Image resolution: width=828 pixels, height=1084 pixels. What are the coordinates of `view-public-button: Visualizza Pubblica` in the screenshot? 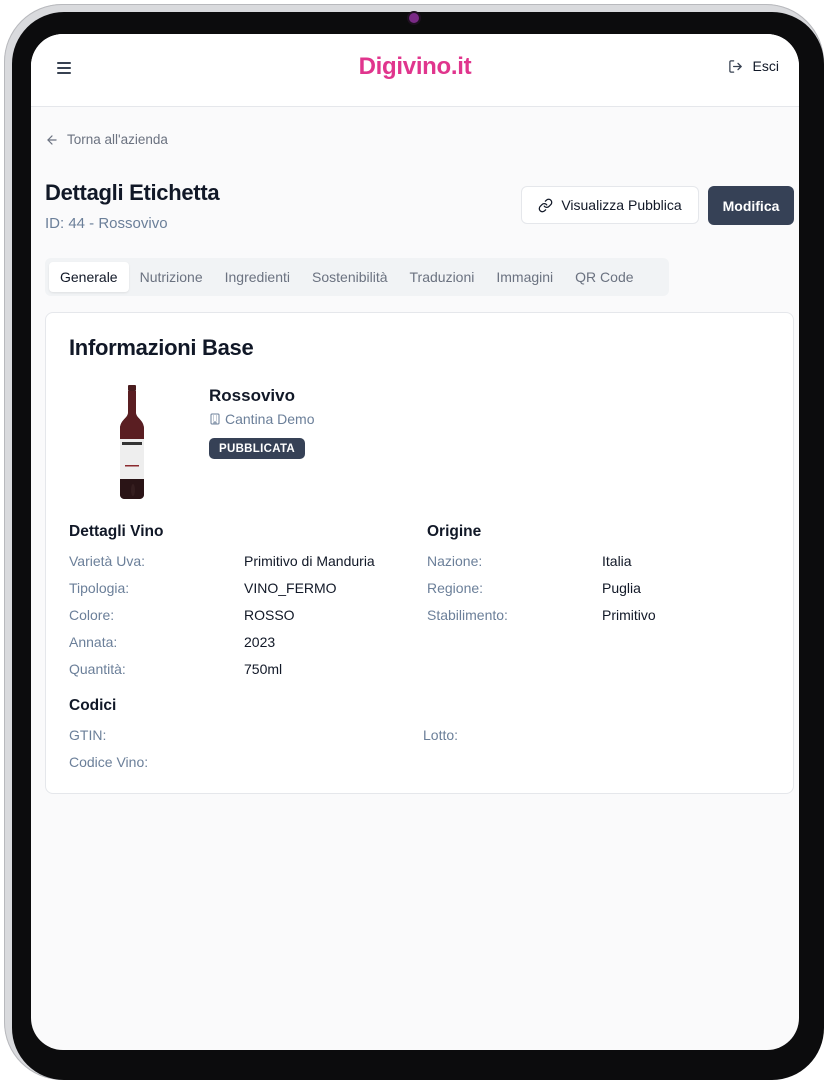 It's located at (610, 205).